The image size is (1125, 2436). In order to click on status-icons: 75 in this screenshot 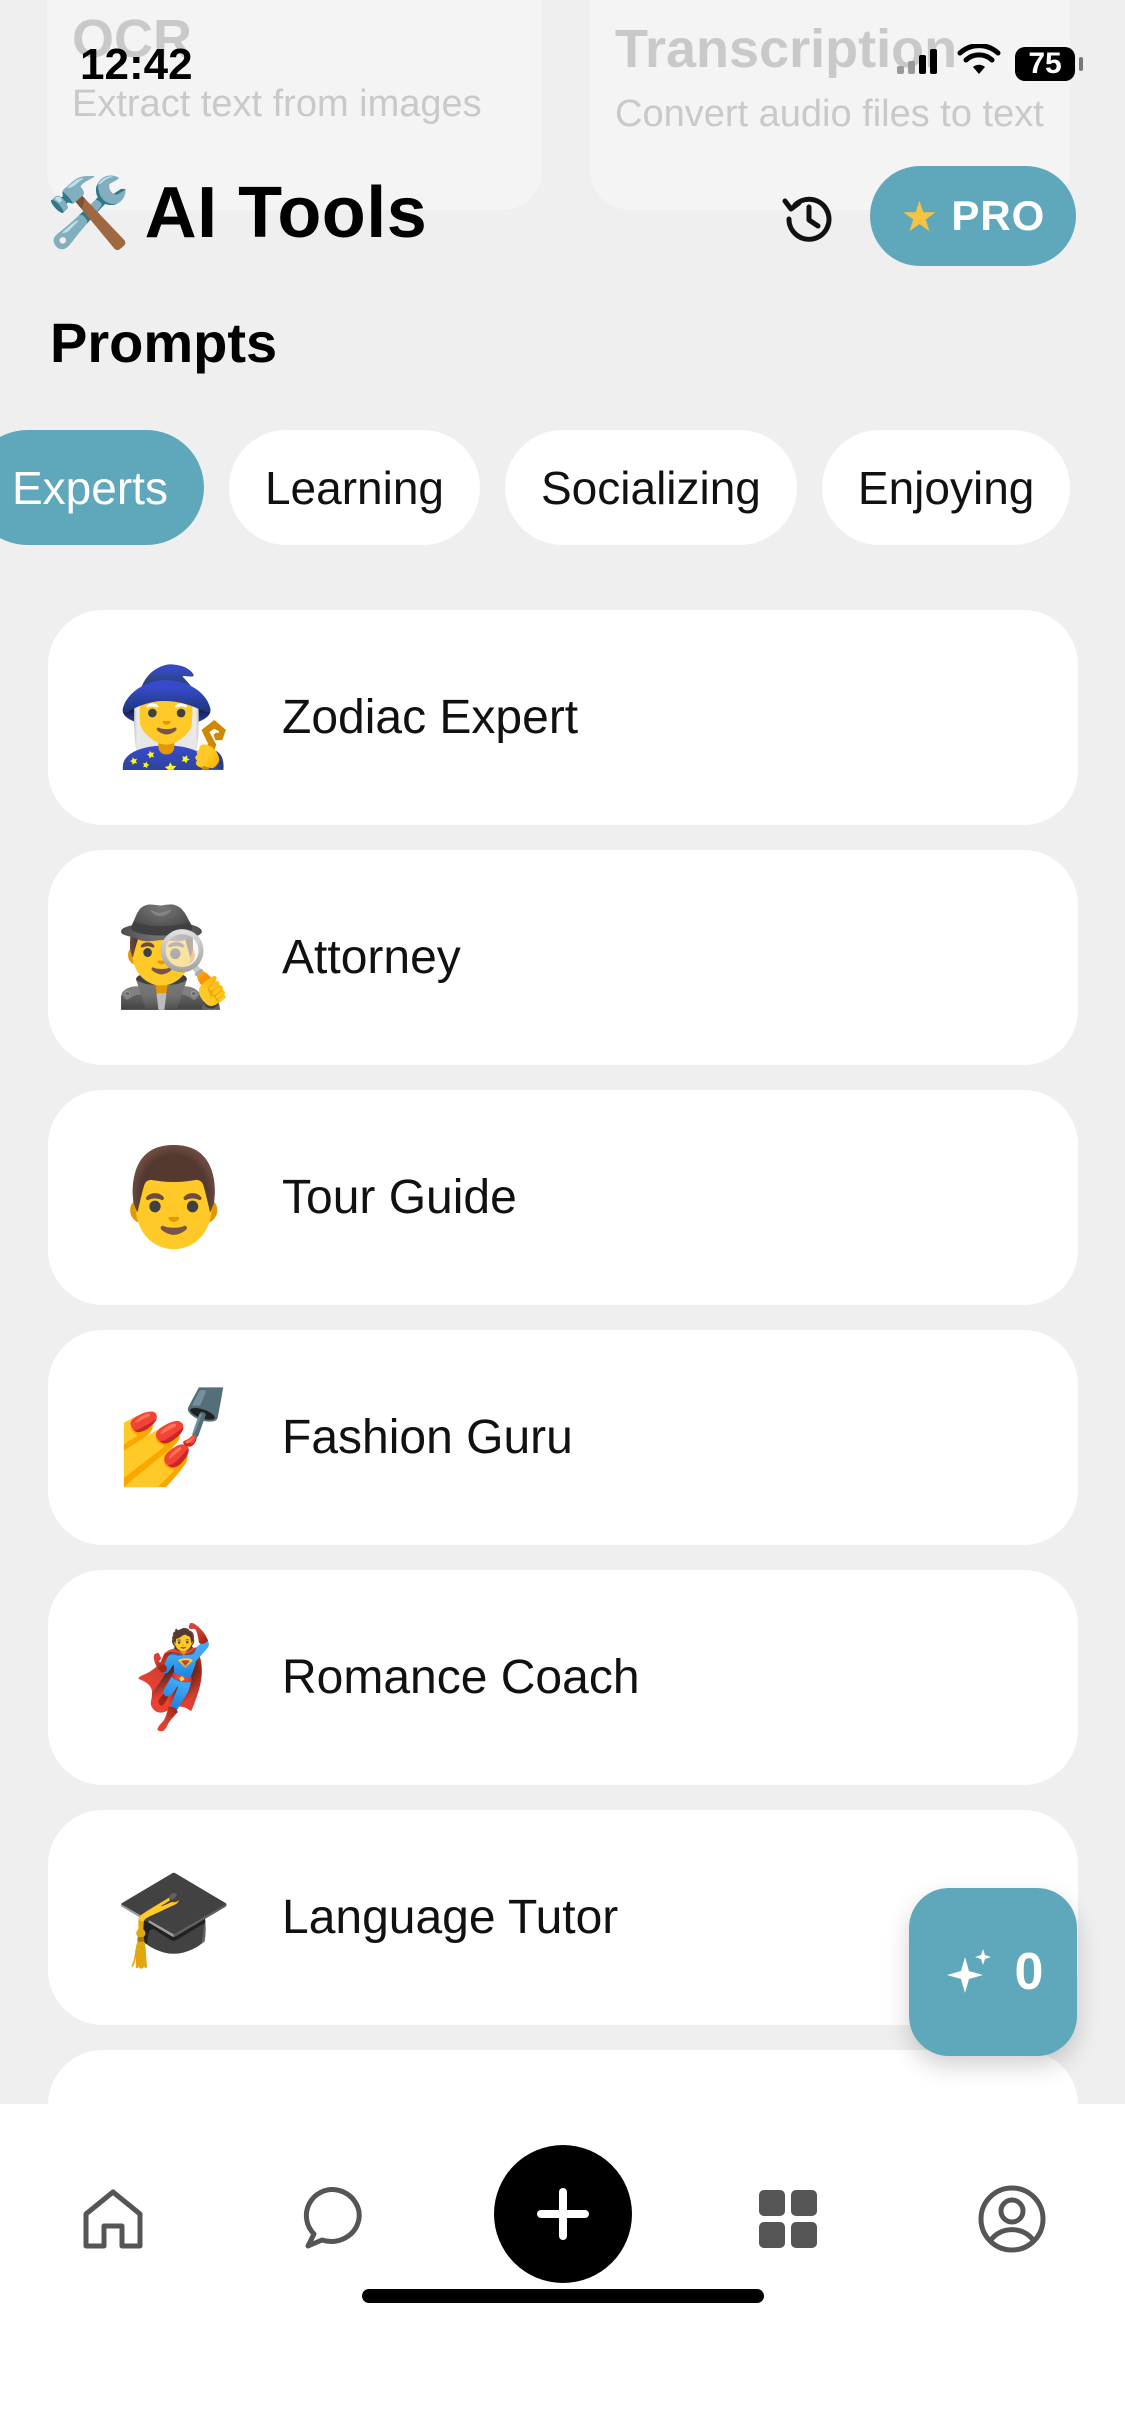, I will do `click(989, 63)`.